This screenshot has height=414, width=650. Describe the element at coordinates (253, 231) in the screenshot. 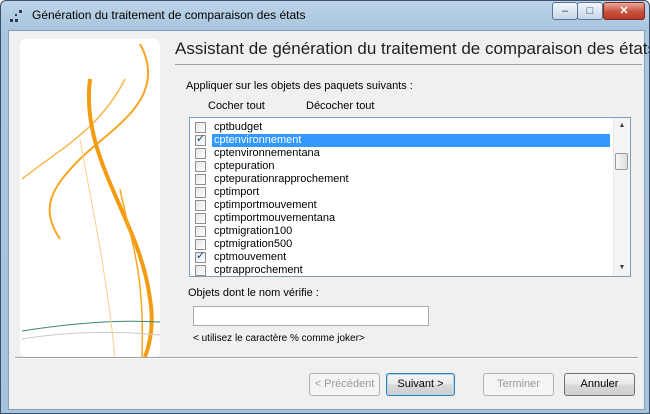

I see `list-item-label: cptmigration100` at that location.